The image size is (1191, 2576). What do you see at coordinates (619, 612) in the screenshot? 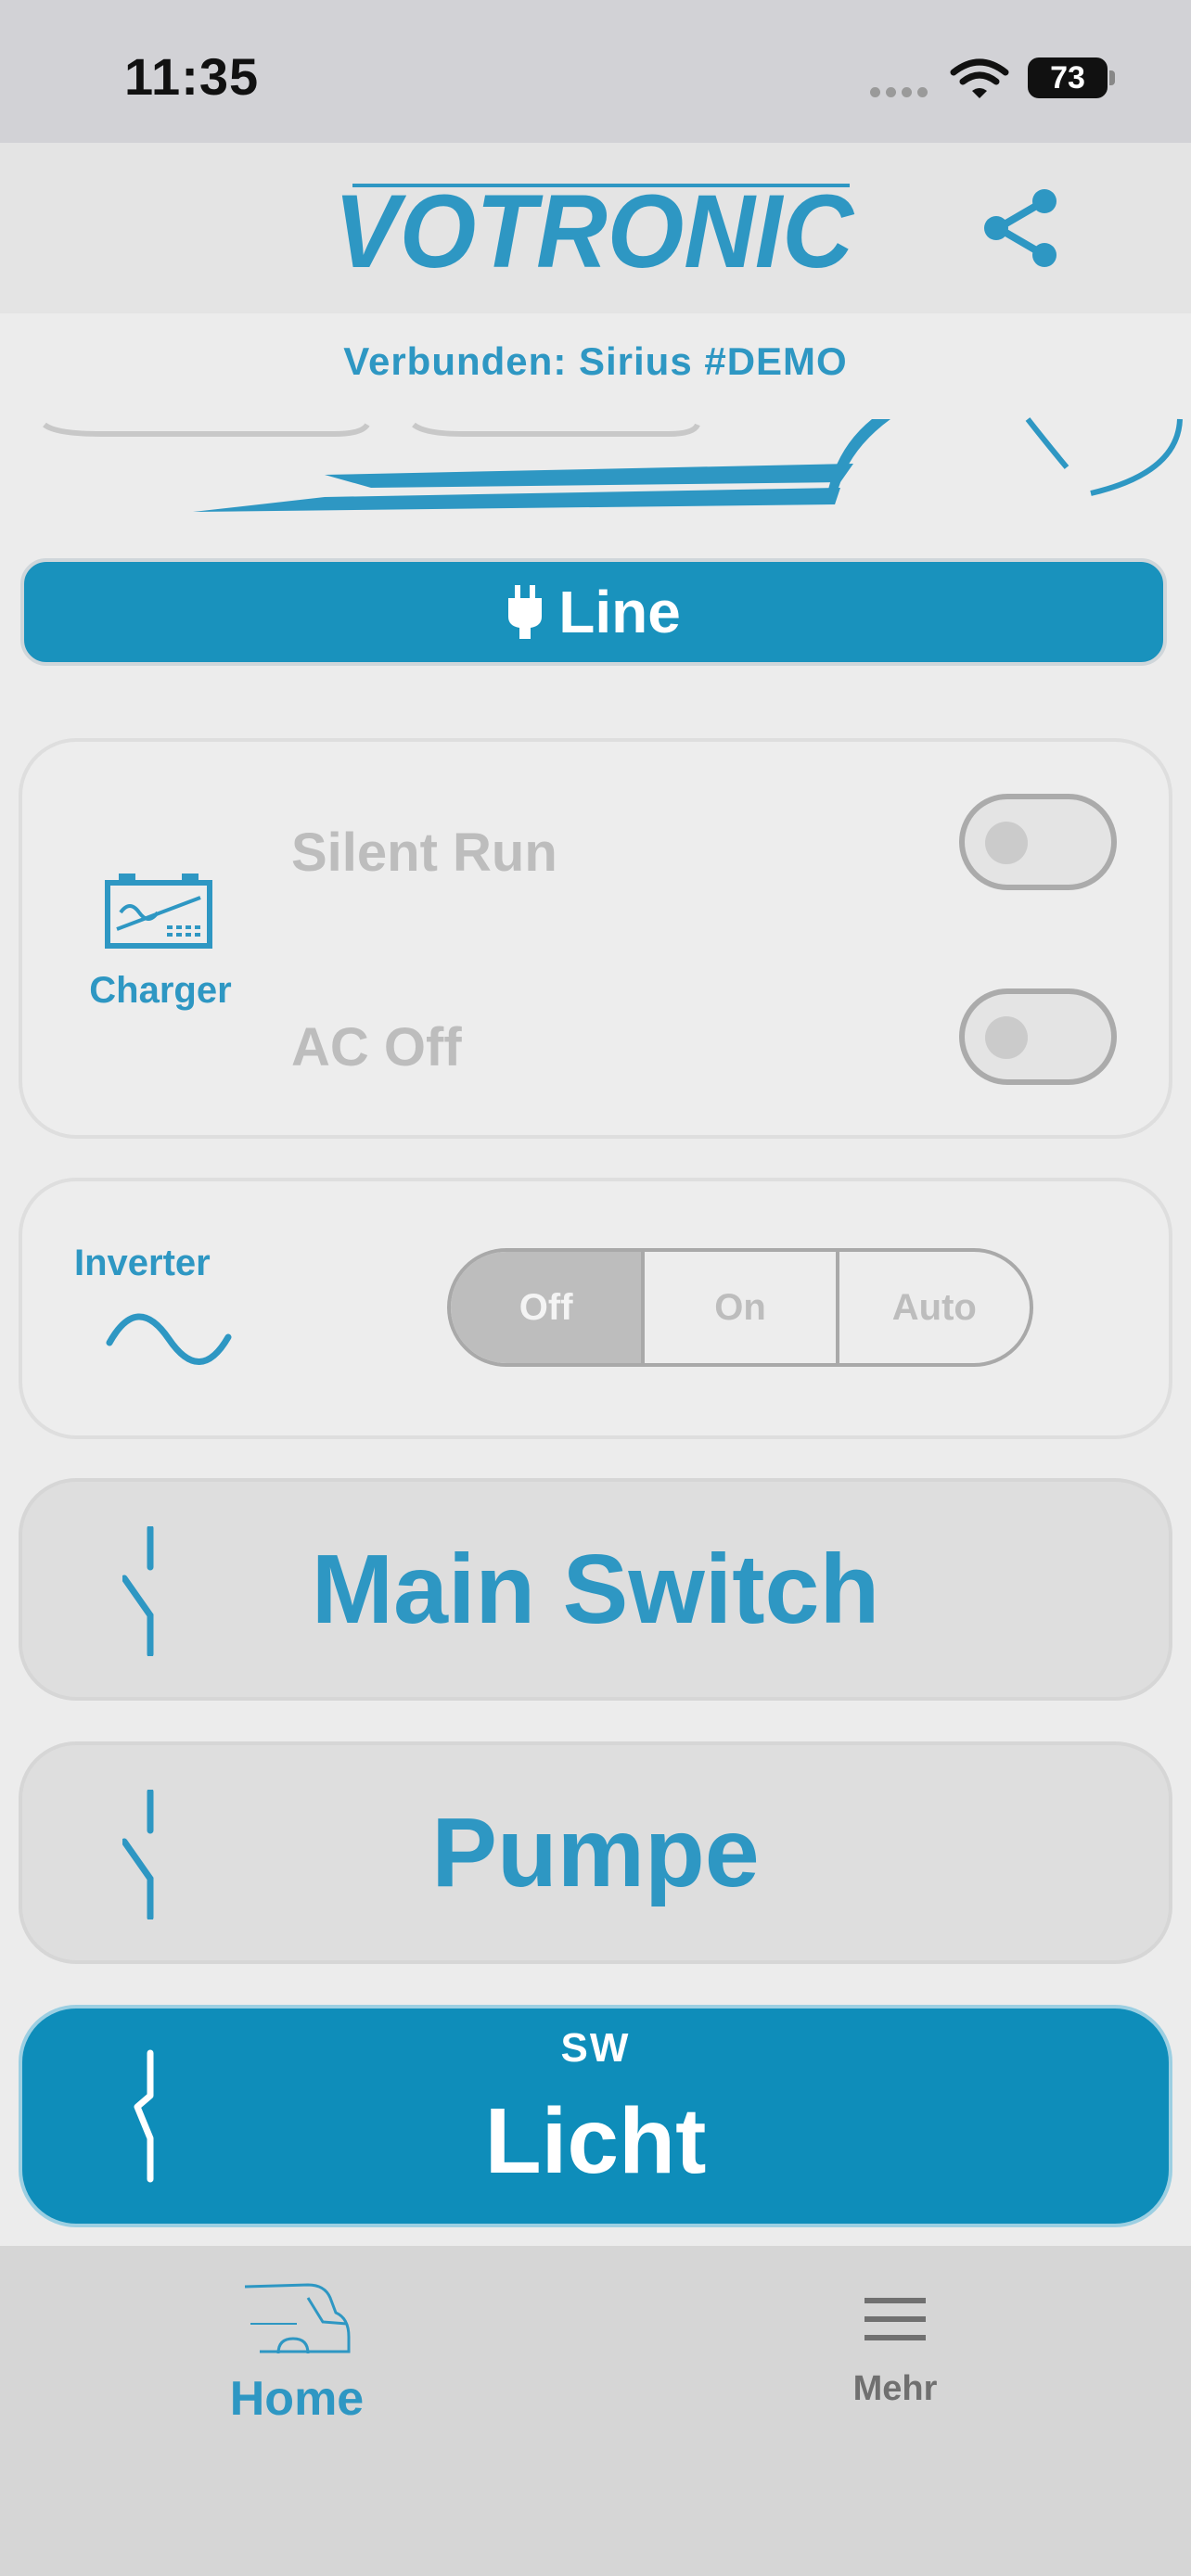
I see `line-button-label: Line` at bounding box center [619, 612].